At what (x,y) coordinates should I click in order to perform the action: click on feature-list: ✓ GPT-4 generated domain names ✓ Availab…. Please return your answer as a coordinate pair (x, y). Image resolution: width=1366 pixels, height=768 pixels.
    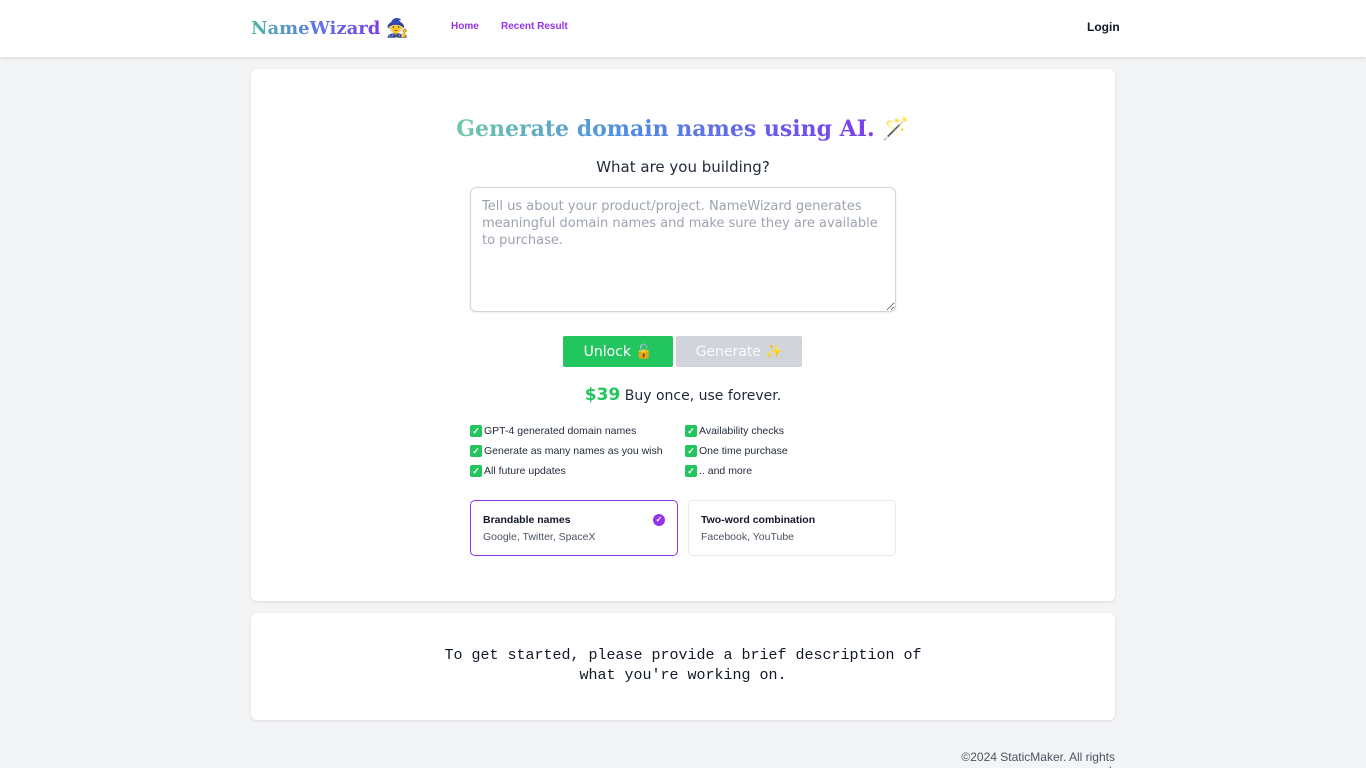
    Looking at the image, I should click on (683, 450).